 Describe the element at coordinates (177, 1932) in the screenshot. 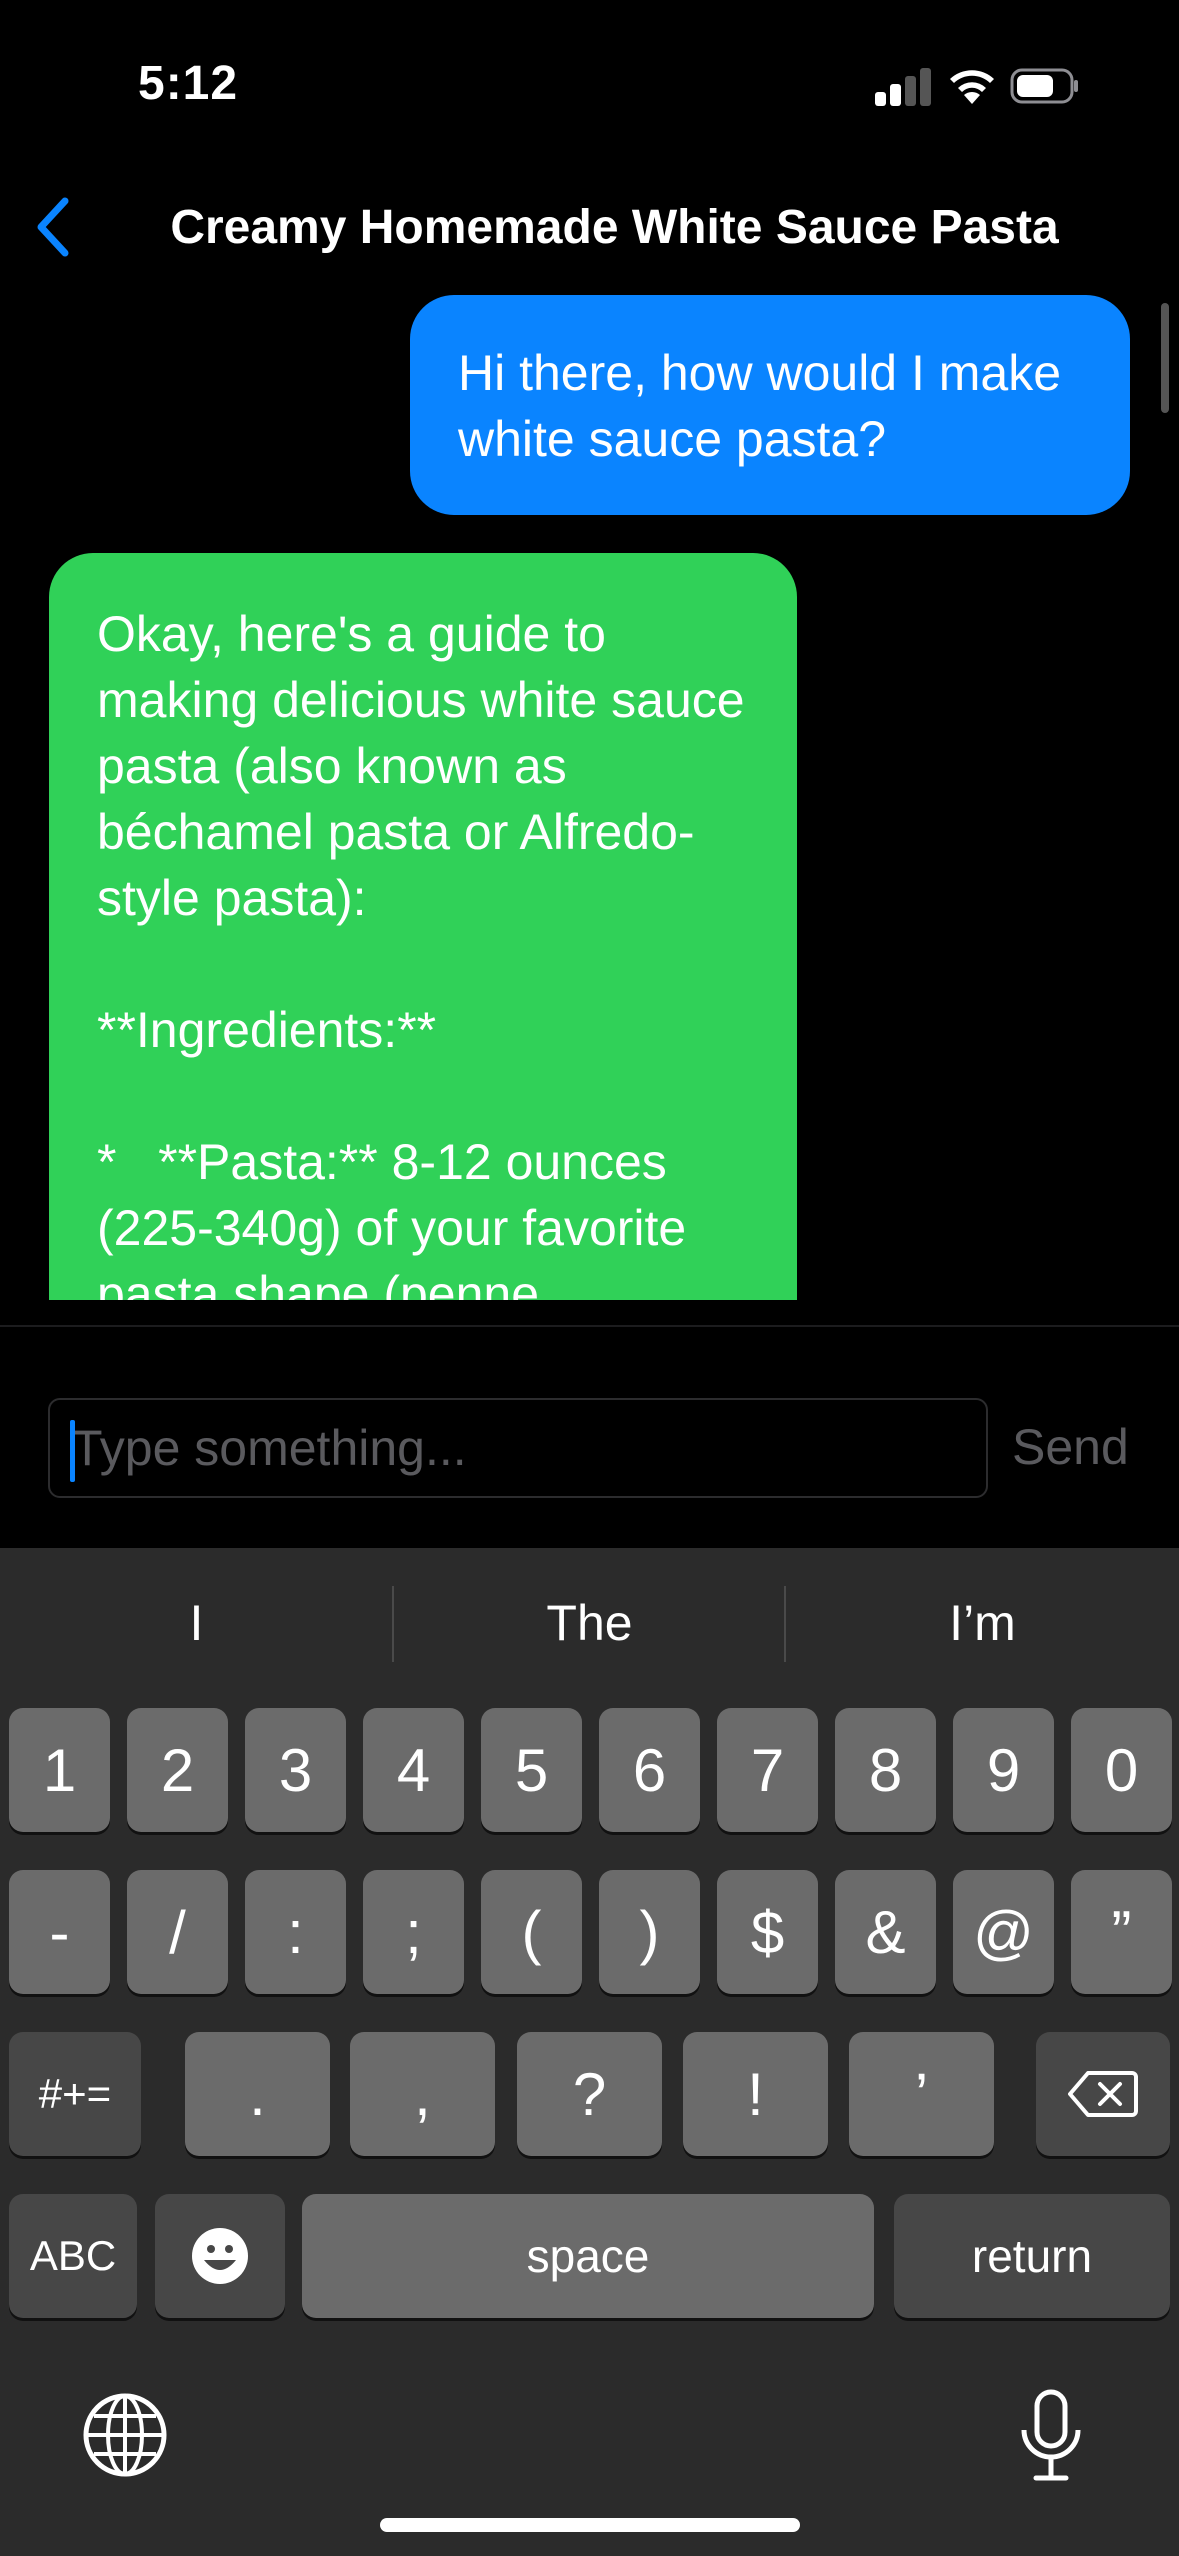

I see `key-slash: /` at that location.